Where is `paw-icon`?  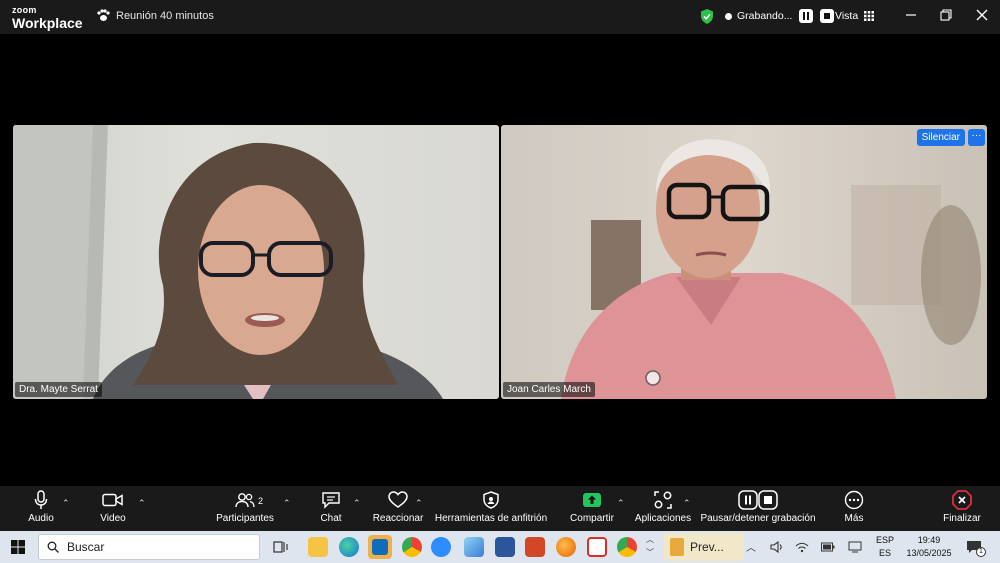
paw-icon is located at coordinates (103, 15).